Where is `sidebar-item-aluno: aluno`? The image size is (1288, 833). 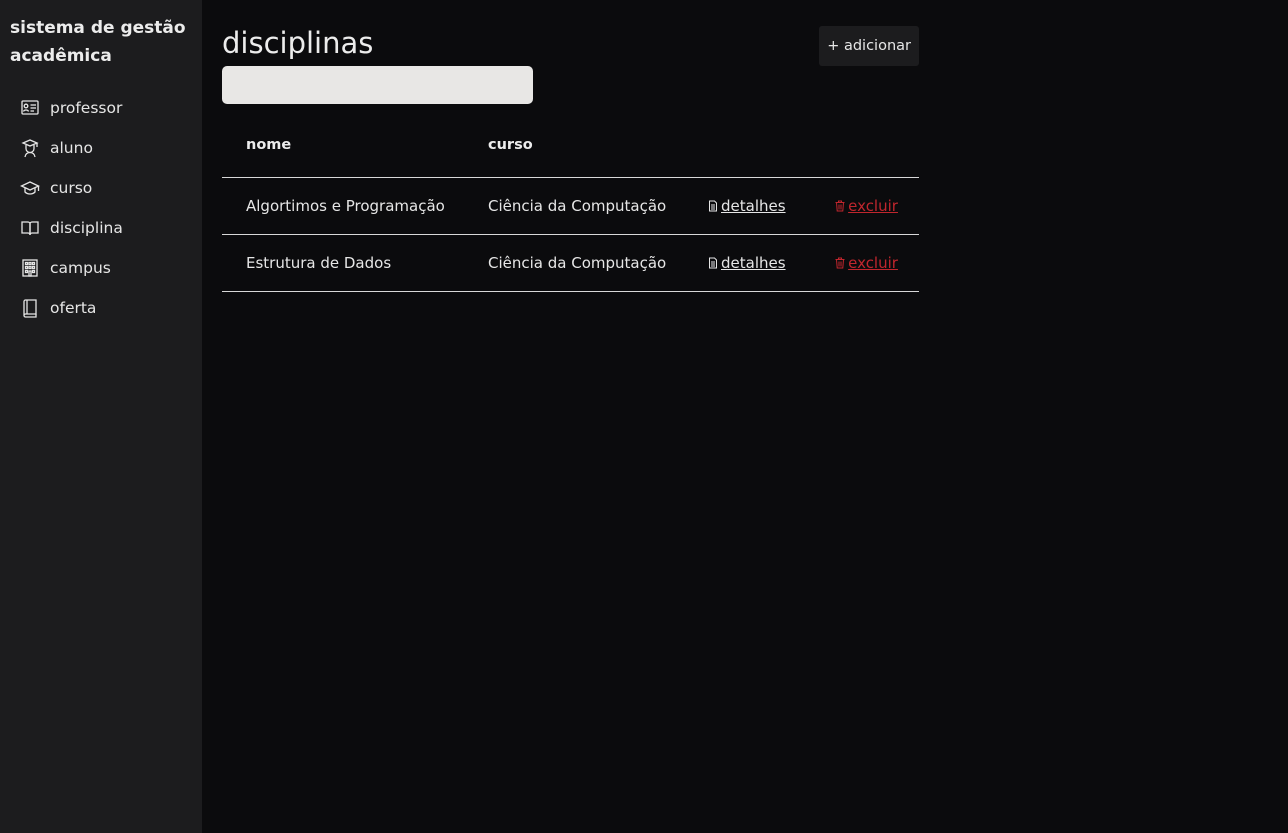 sidebar-item-aluno: aluno is located at coordinates (106, 148).